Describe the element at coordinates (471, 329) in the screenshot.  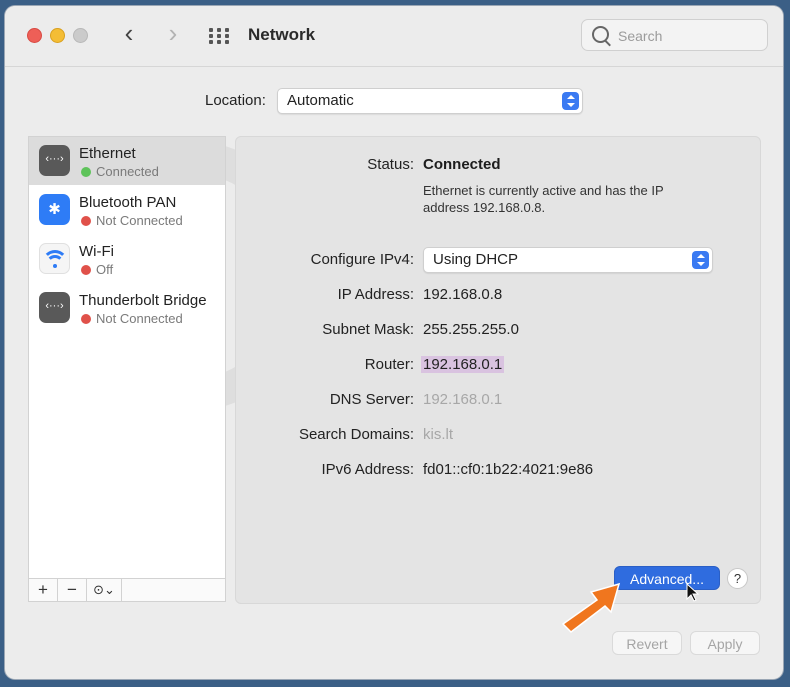
I see `subnet-mask-value: 255.255.255.0` at that location.